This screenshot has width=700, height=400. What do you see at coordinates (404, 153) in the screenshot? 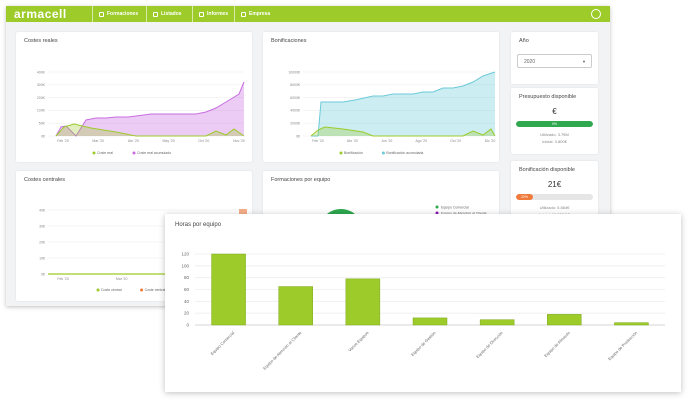
I see `legend-label: Bonificación acumulada` at bounding box center [404, 153].